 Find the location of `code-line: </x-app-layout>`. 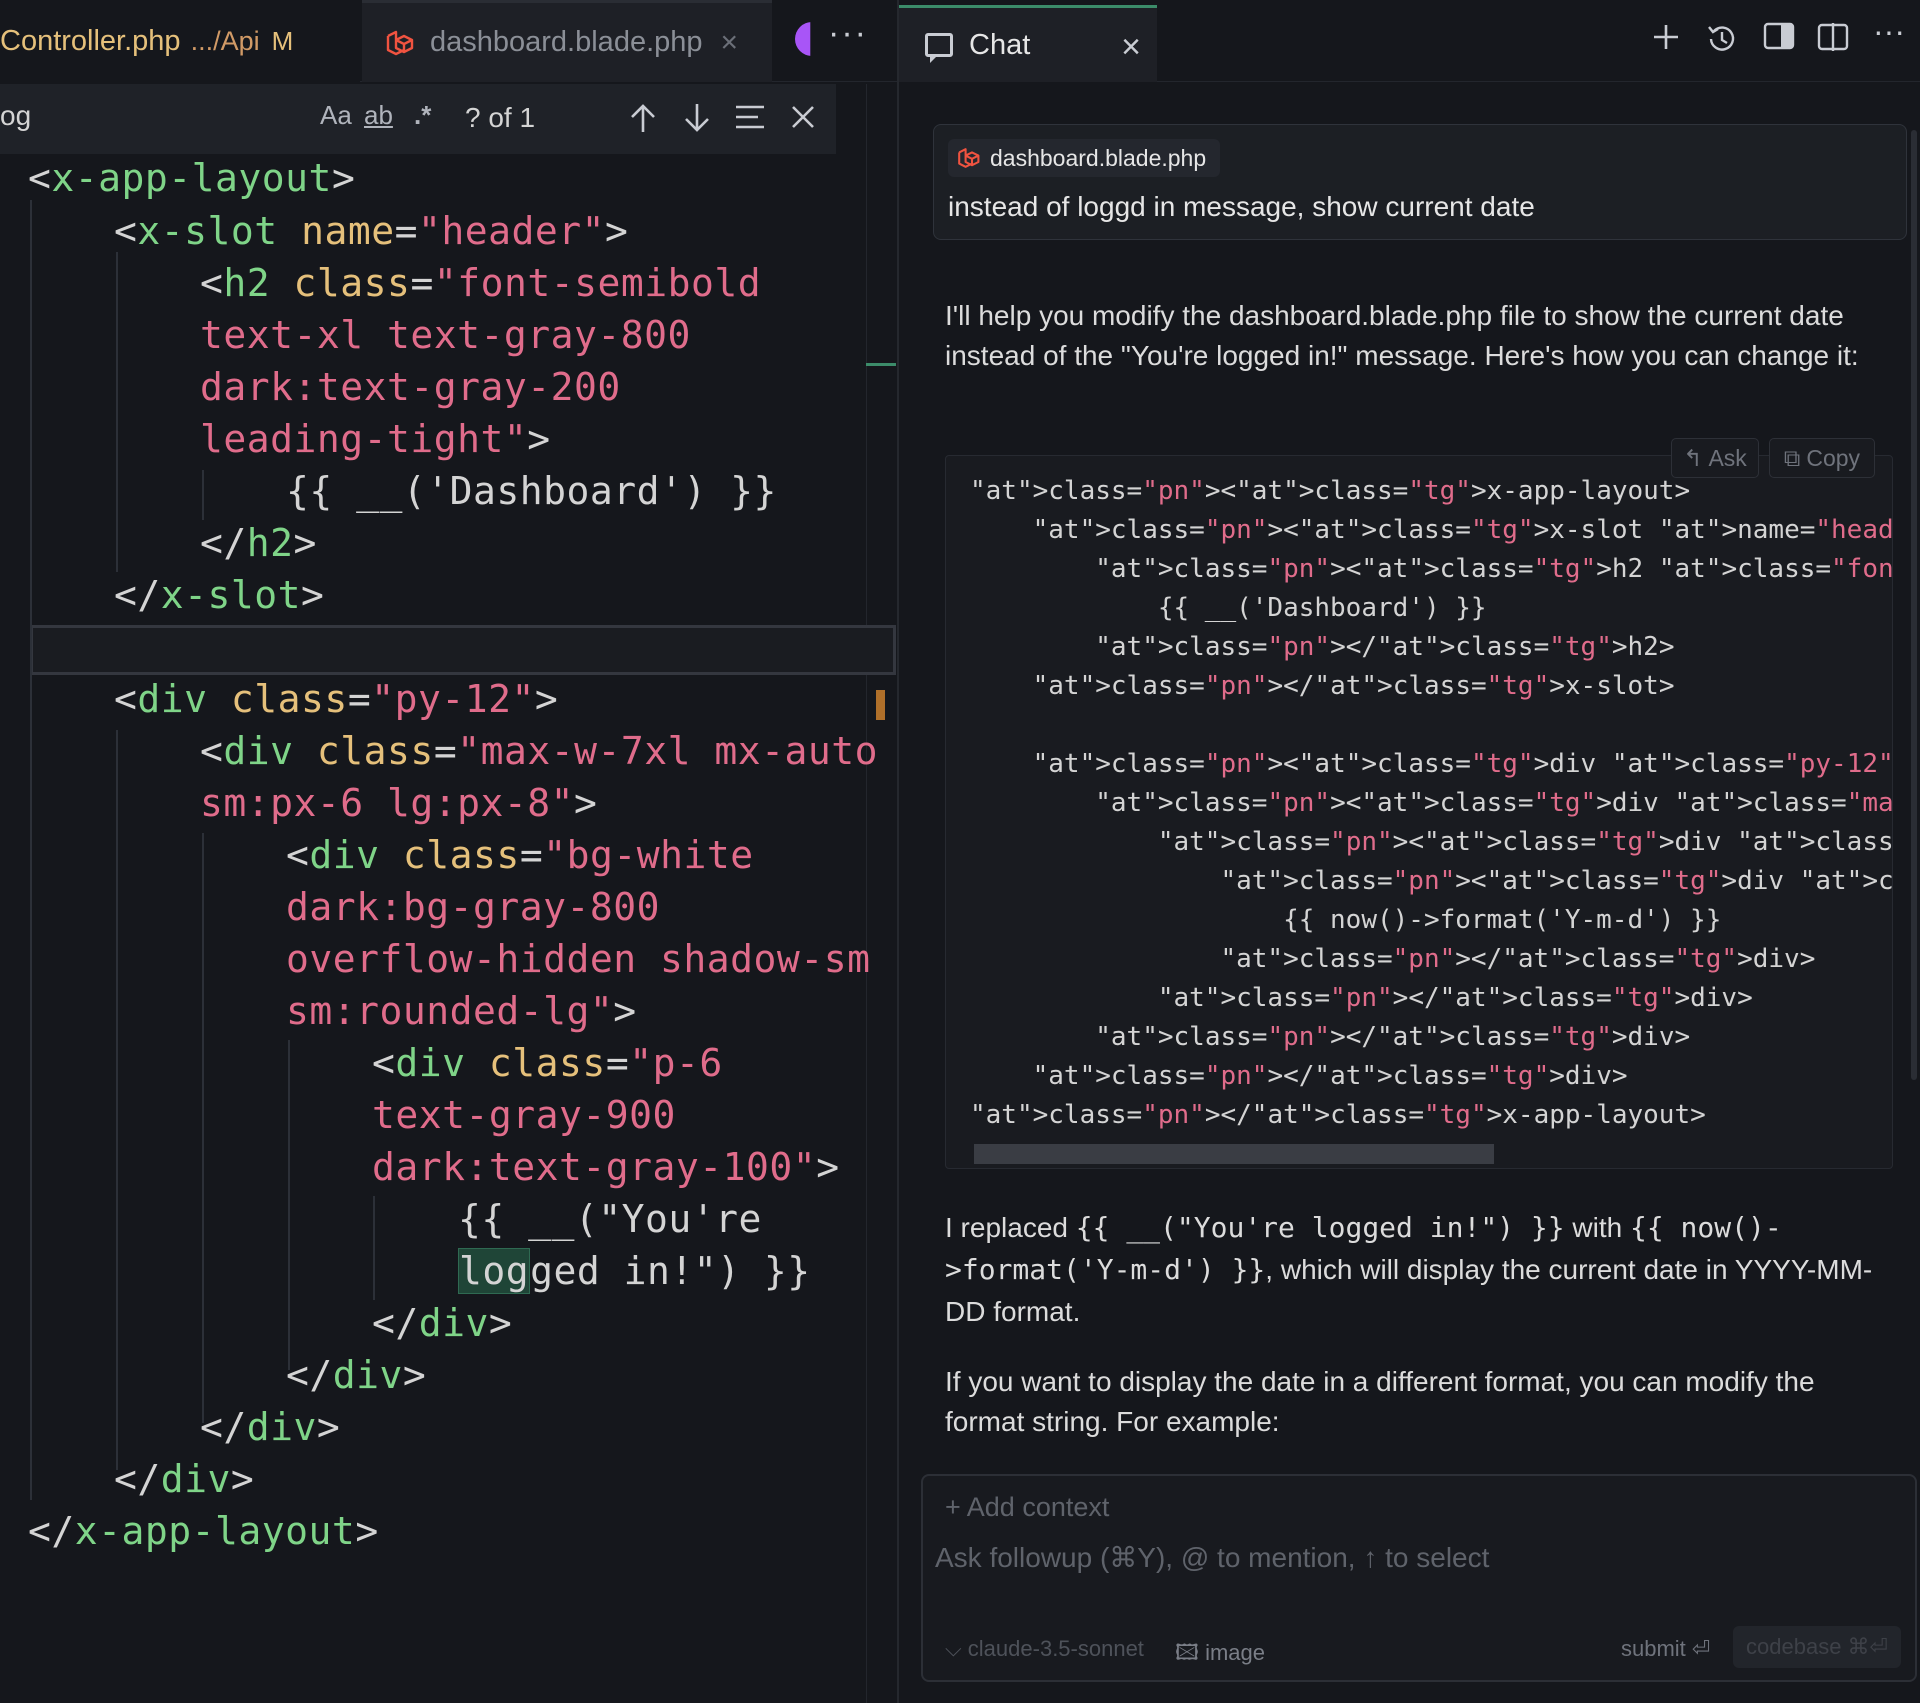

code-line: </x-app-layout> is located at coordinates (203, 1531).